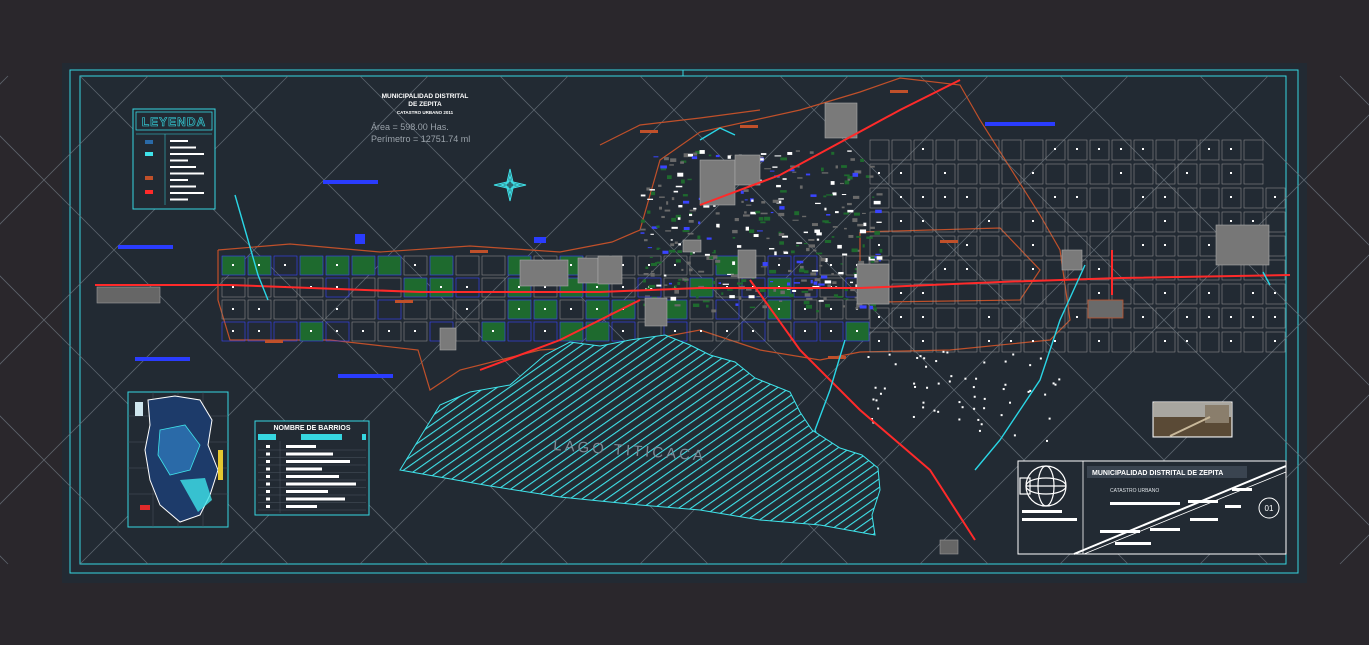 The image size is (1369, 645). I want to click on parcel-south, so click(949, 547).